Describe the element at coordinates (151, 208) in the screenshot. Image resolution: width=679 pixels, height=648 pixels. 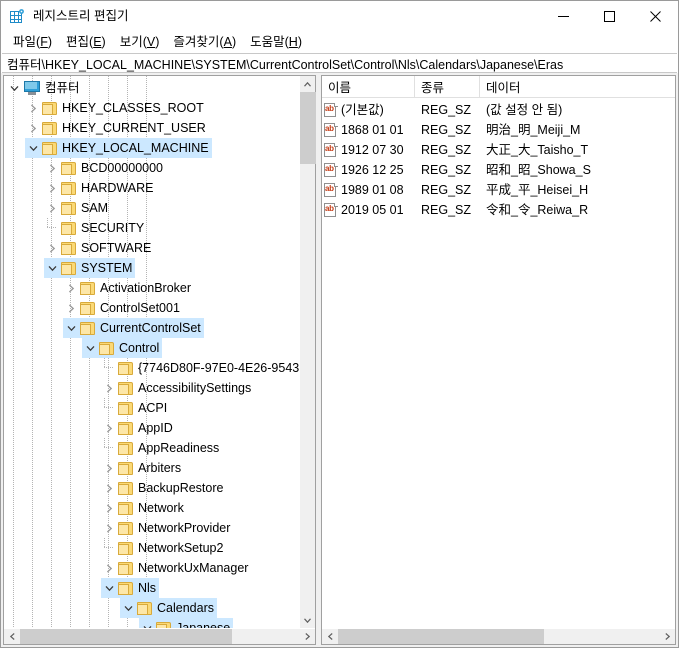
I see `tree-node: SAM` at that location.